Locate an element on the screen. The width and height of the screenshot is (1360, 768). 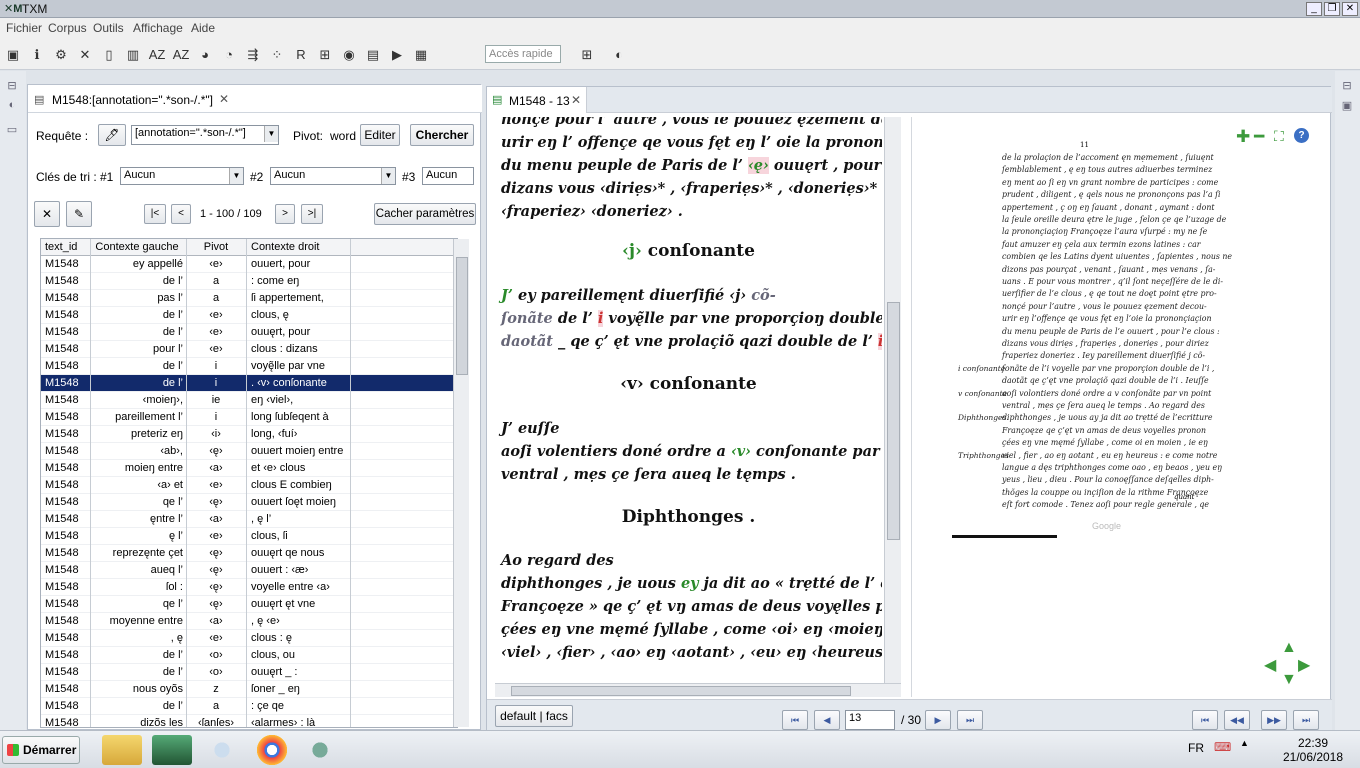
cooccurrence-icon: ⁘ is located at coordinates (277, 55).